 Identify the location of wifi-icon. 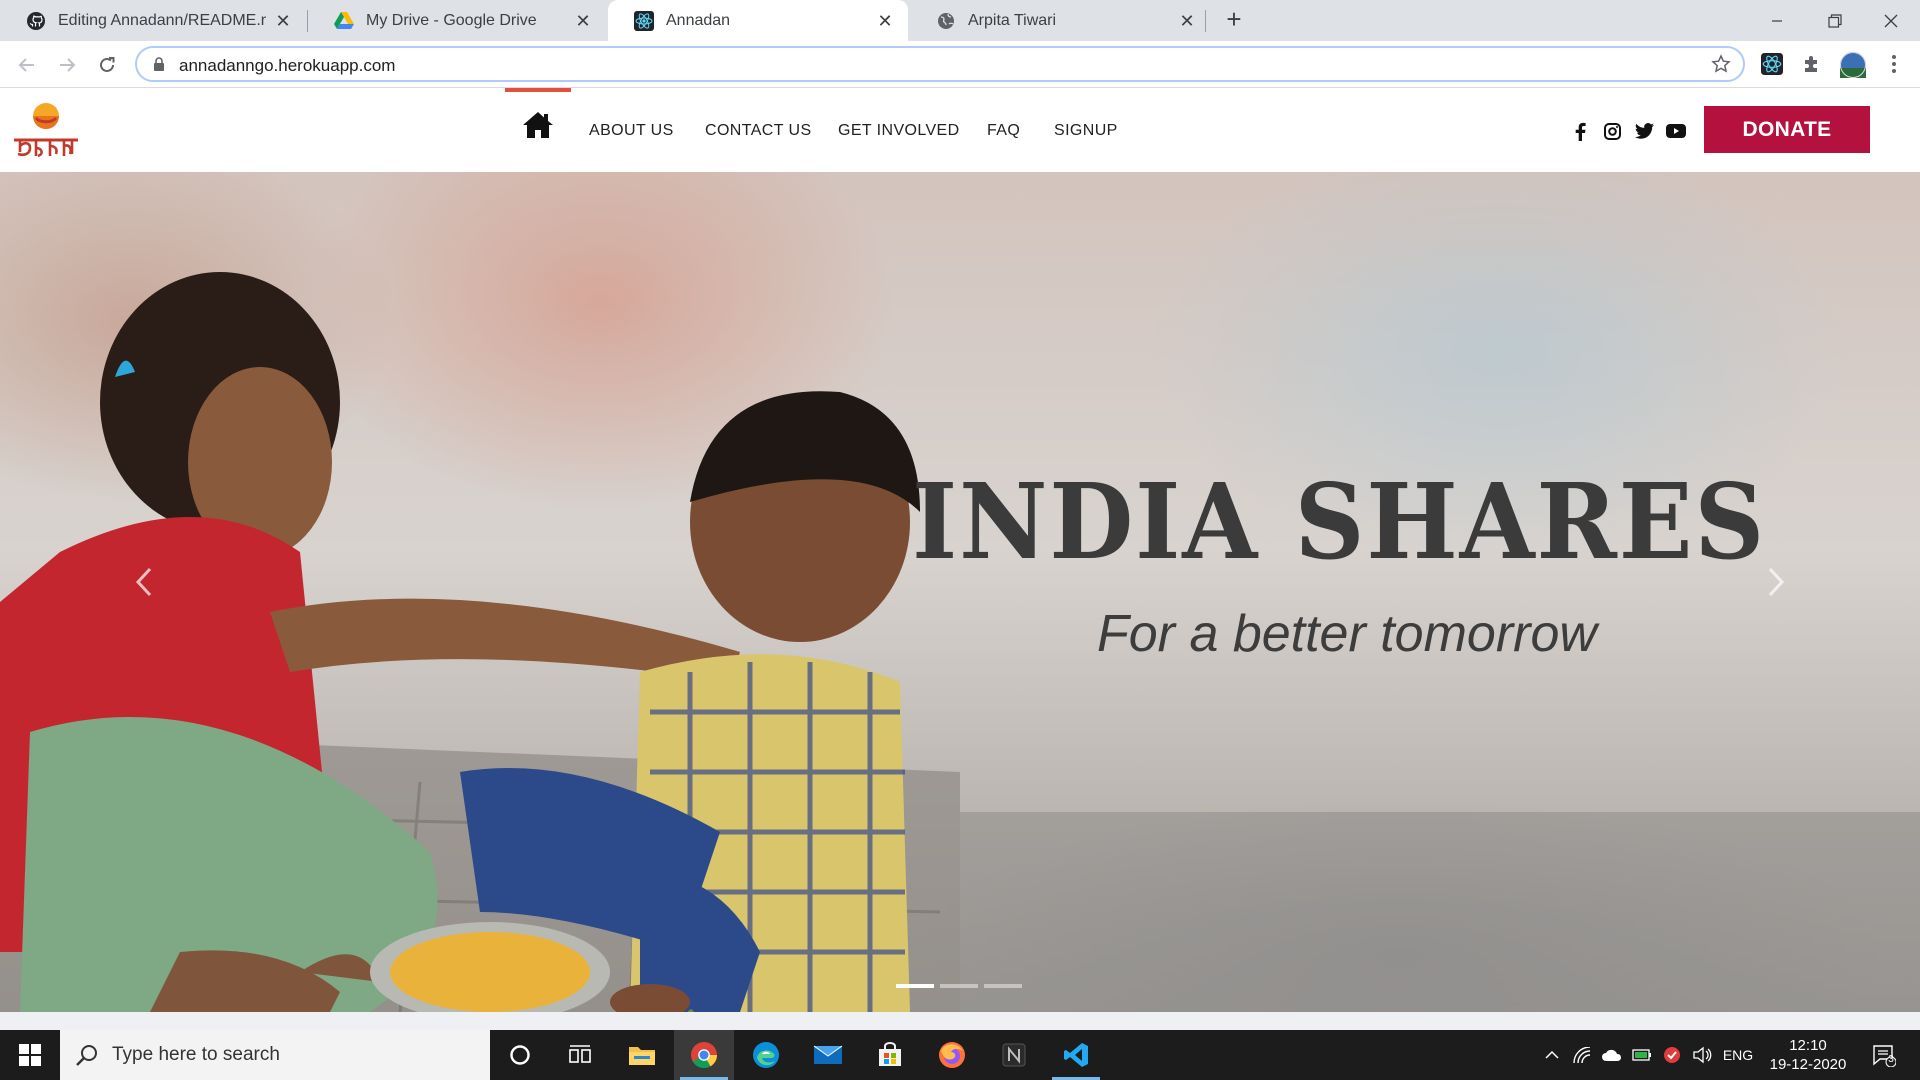
(1582, 1055).